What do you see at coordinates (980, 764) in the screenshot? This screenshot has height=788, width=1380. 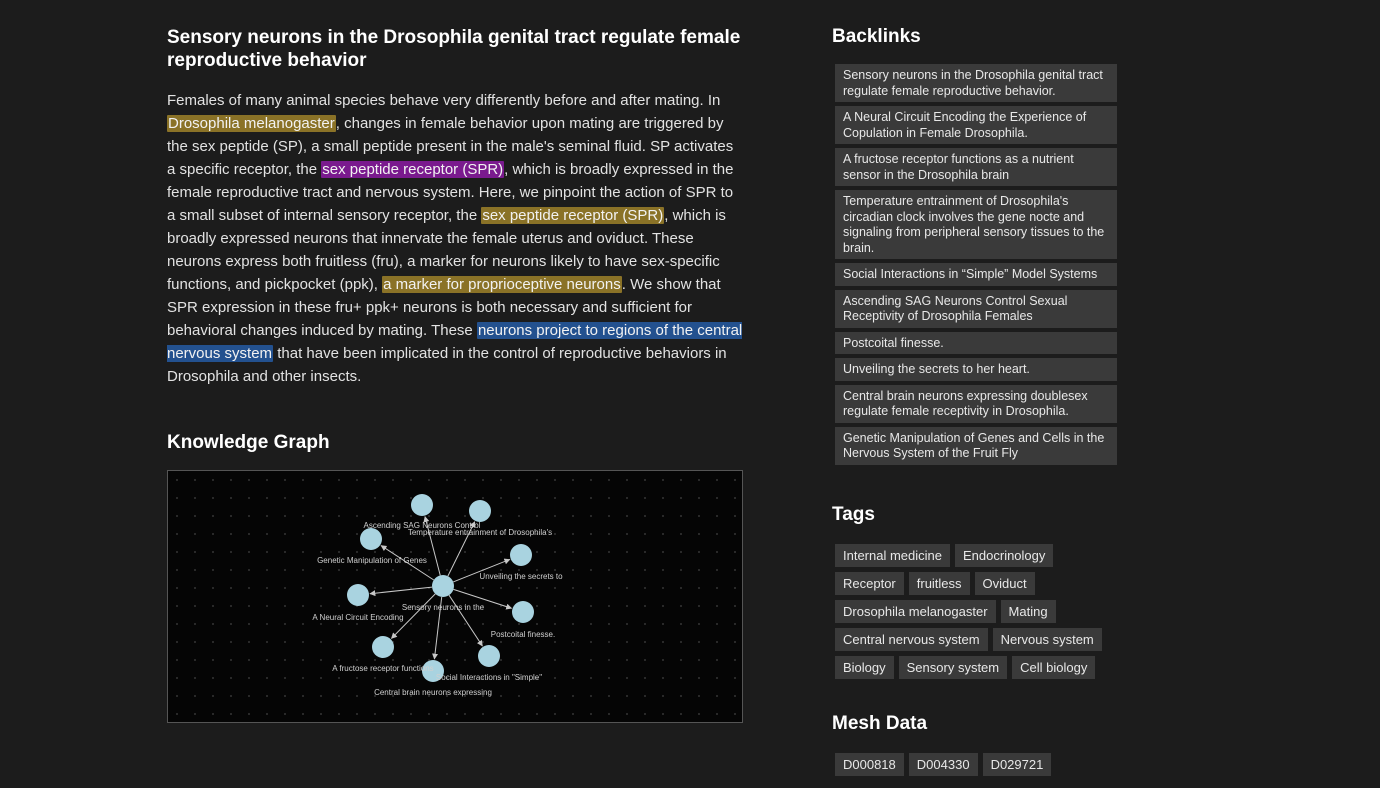 I see `mesh-chip-row: D000818 D004330 D029721` at bounding box center [980, 764].